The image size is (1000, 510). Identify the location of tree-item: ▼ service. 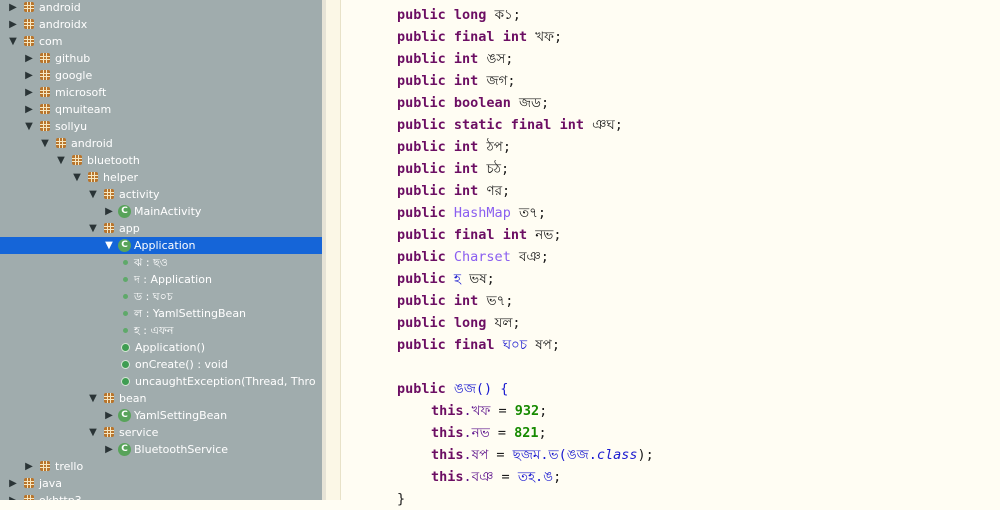
(161, 432).